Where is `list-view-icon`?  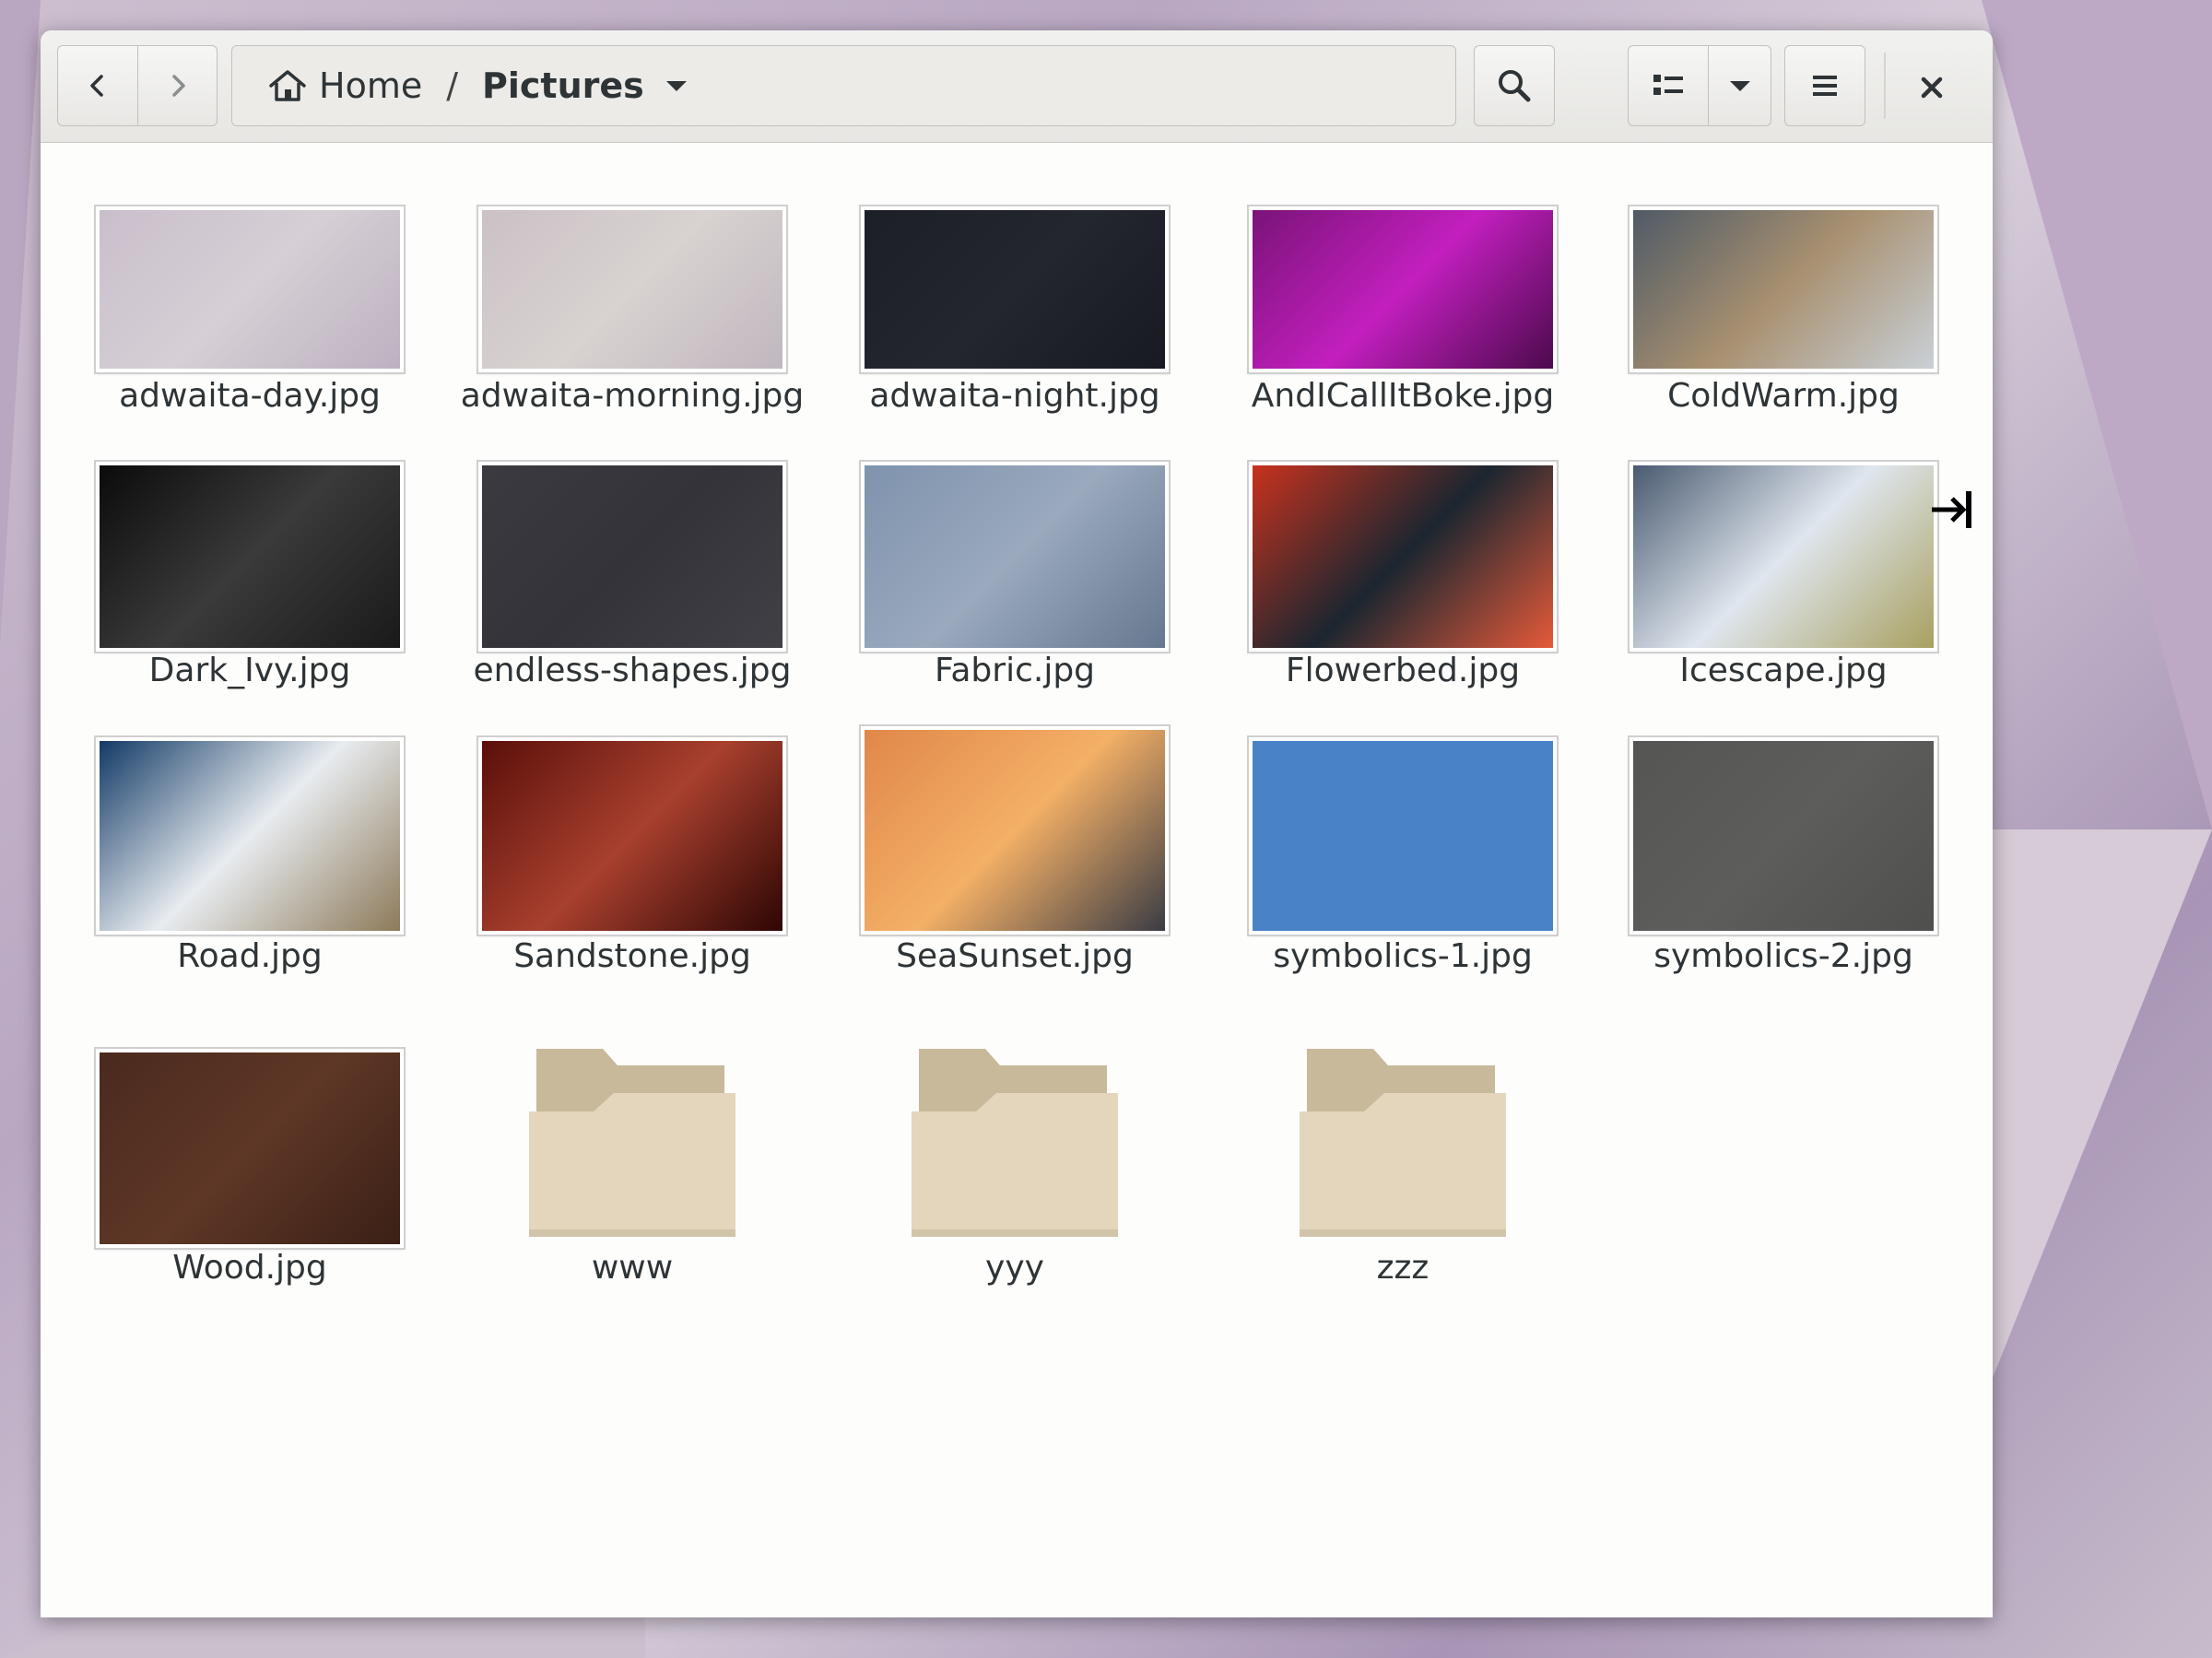
list-view-icon is located at coordinates (1668, 85).